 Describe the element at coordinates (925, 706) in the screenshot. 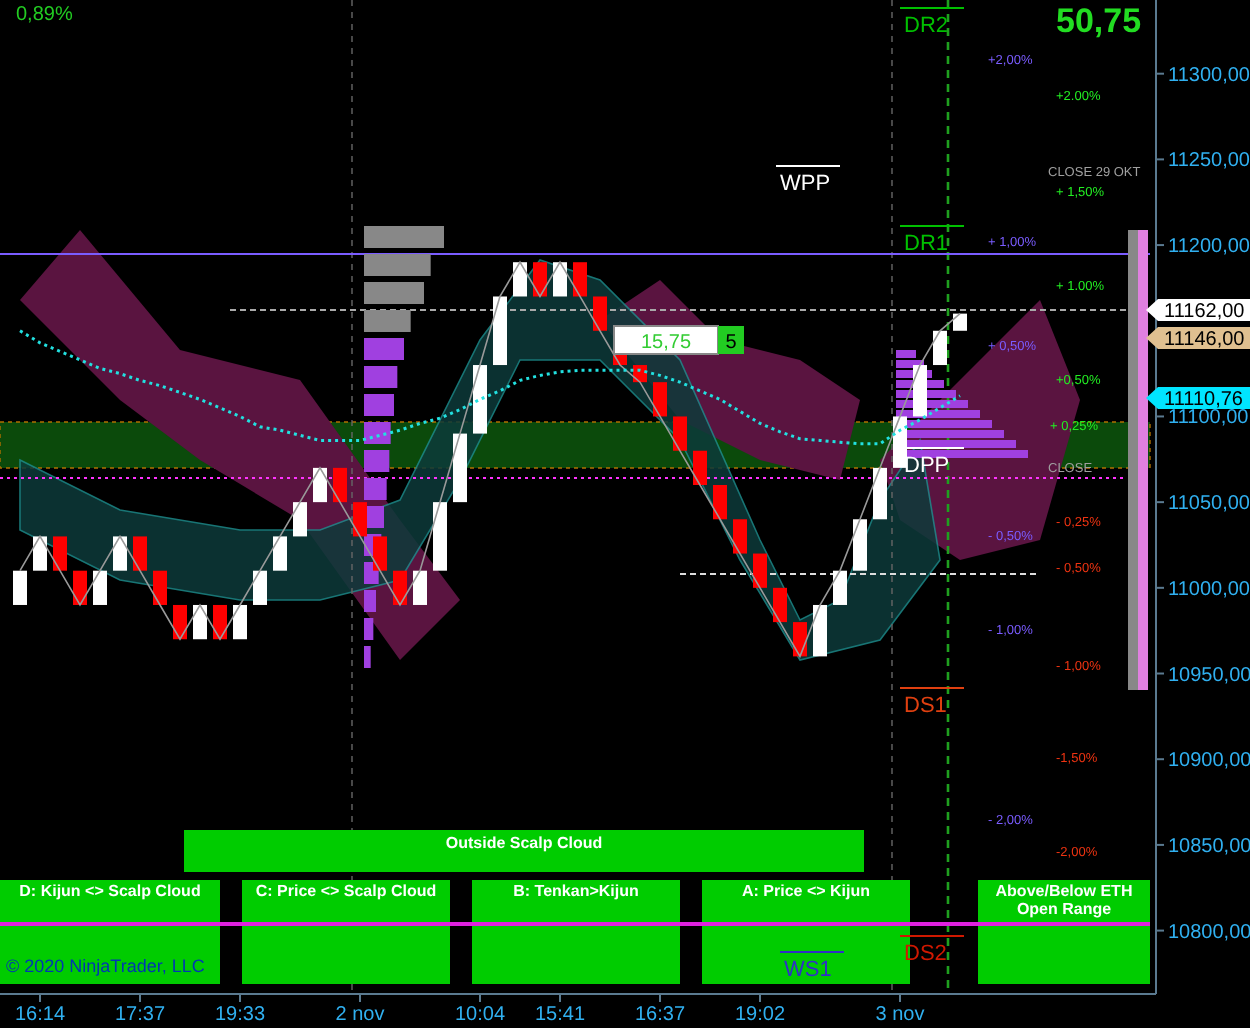

I see `pivot-label: DS1` at that location.